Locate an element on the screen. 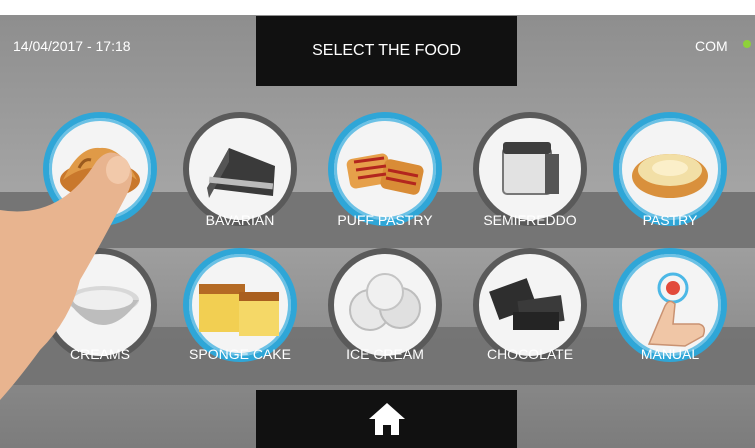  food-label-chocolate: CHOCOLATE is located at coordinates (530, 354).